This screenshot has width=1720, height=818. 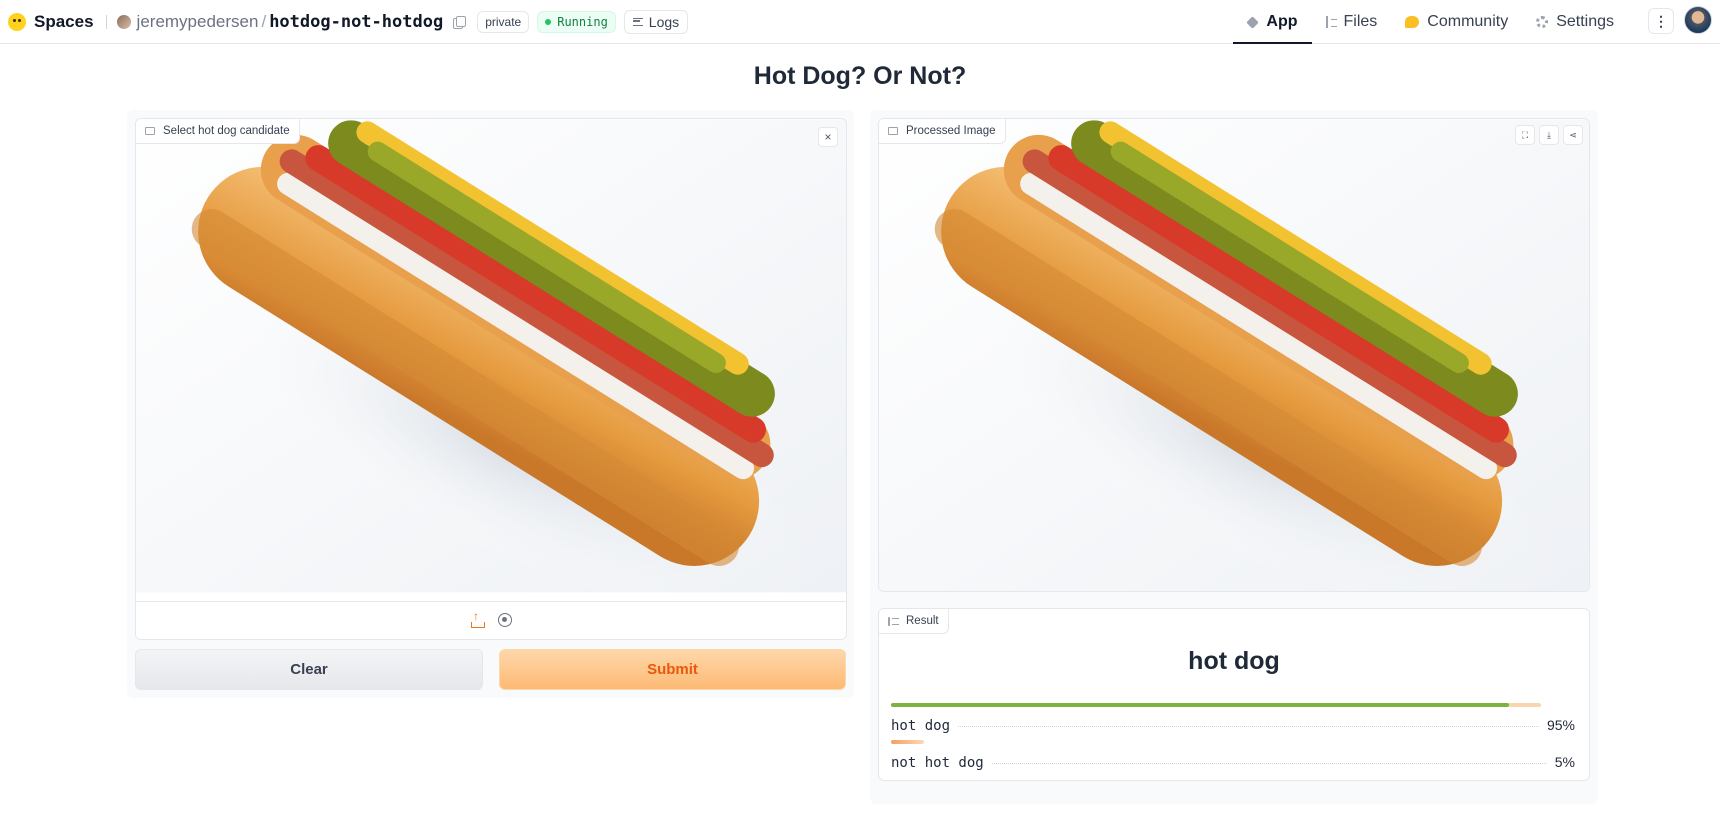 I want to click on input-label-text: Select hot dog candidate, so click(x=226, y=131).